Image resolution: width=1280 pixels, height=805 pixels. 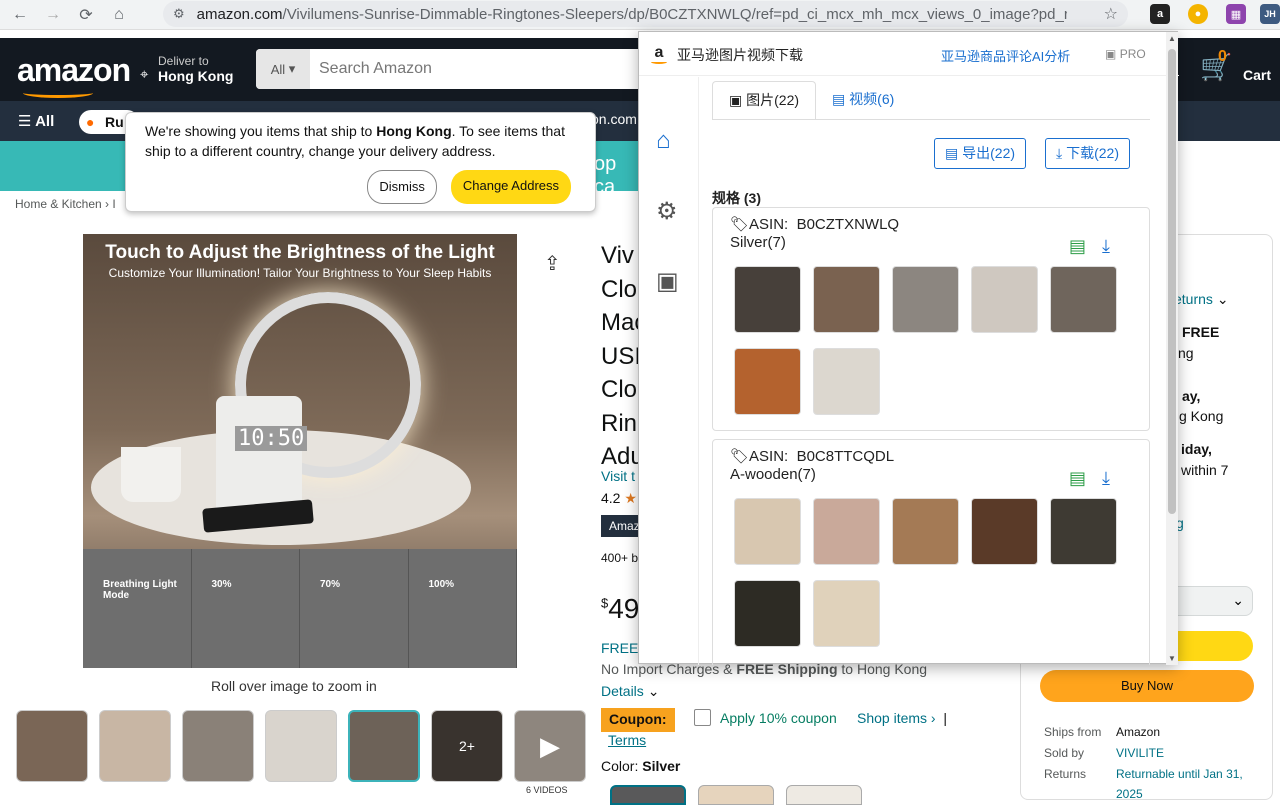 I want to click on details-link: Details ⌄, so click(x=630, y=691).